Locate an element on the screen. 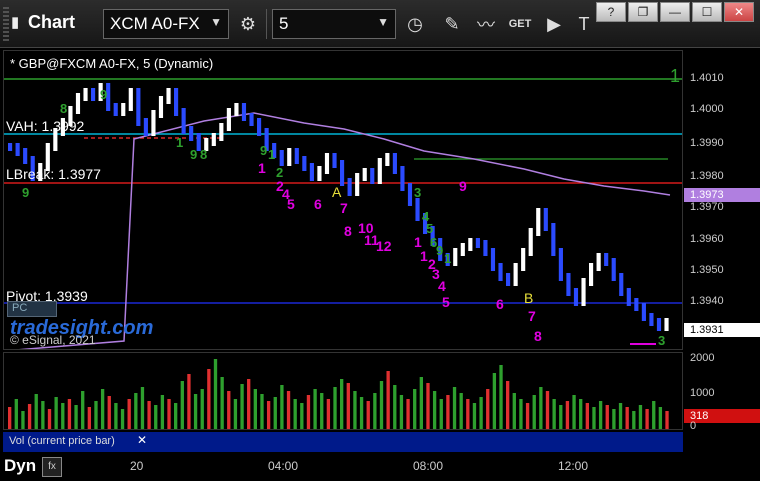  dynamic-toggle-button: fx is located at coordinates (52, 467).